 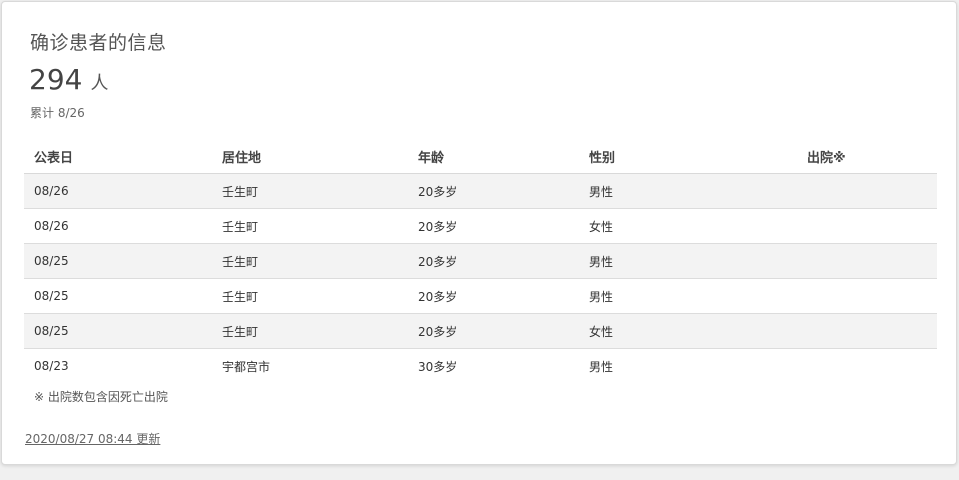 I want to click on column-header-gender: 性别, so click(x=688, y=156).